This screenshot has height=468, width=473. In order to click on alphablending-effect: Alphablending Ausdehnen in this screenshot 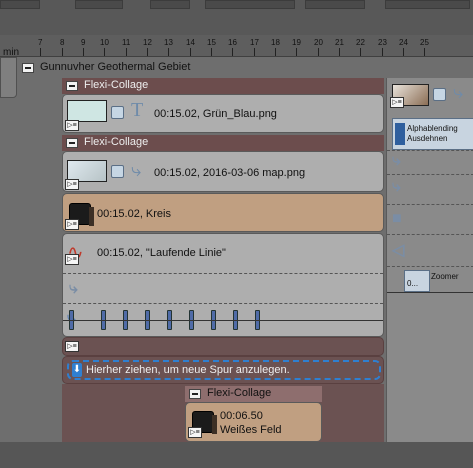, I will do `click(432, 134)`.